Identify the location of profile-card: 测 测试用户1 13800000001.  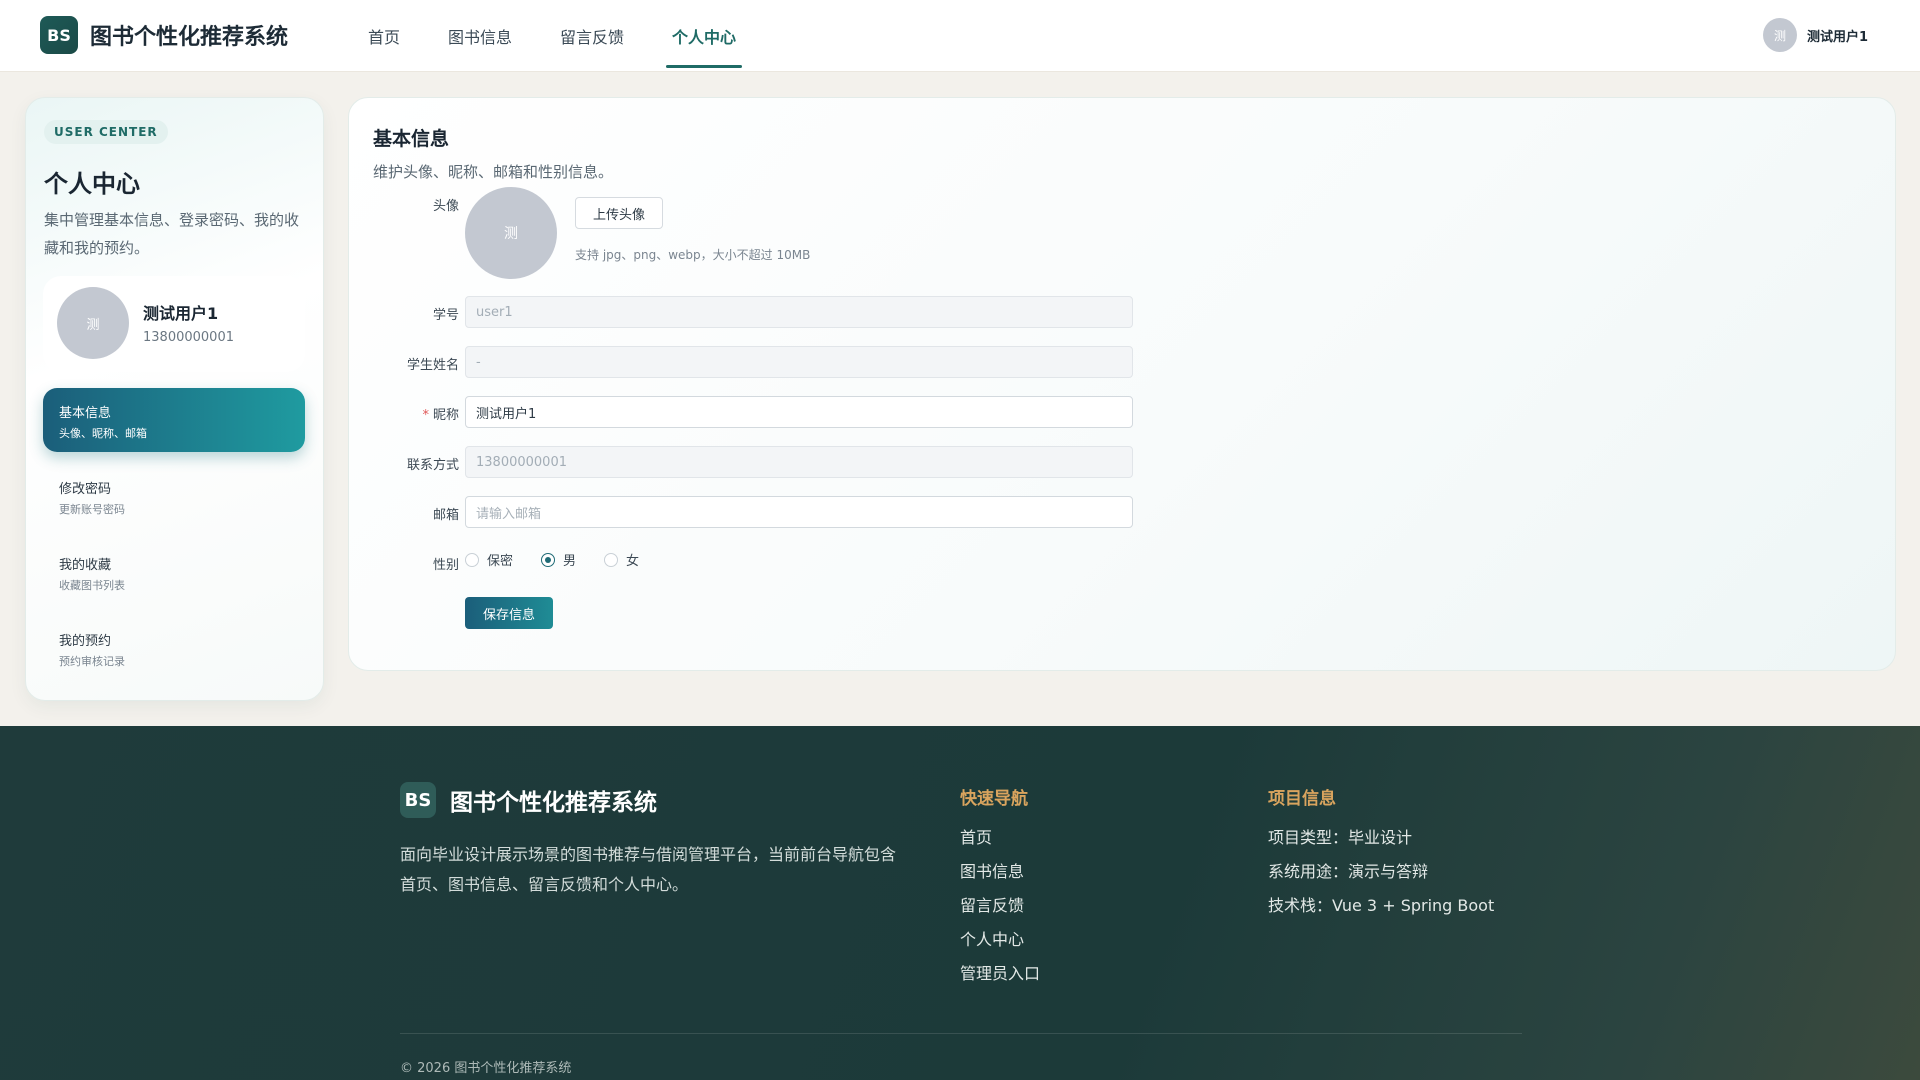
(174, 324).